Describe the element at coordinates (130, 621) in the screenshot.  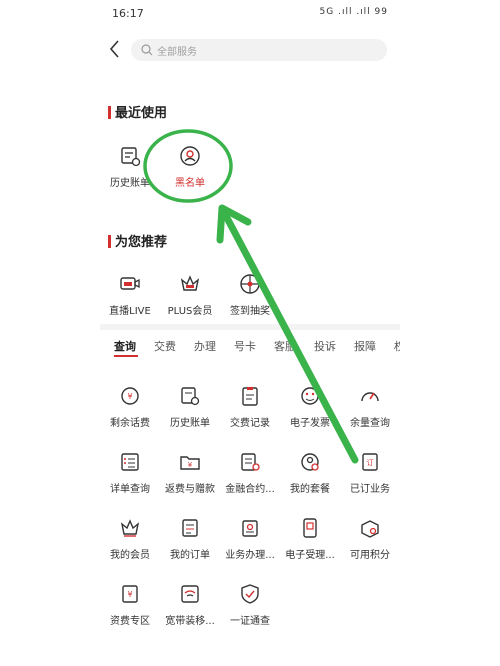
I see `grid-item-label: 资费专区` at that location.